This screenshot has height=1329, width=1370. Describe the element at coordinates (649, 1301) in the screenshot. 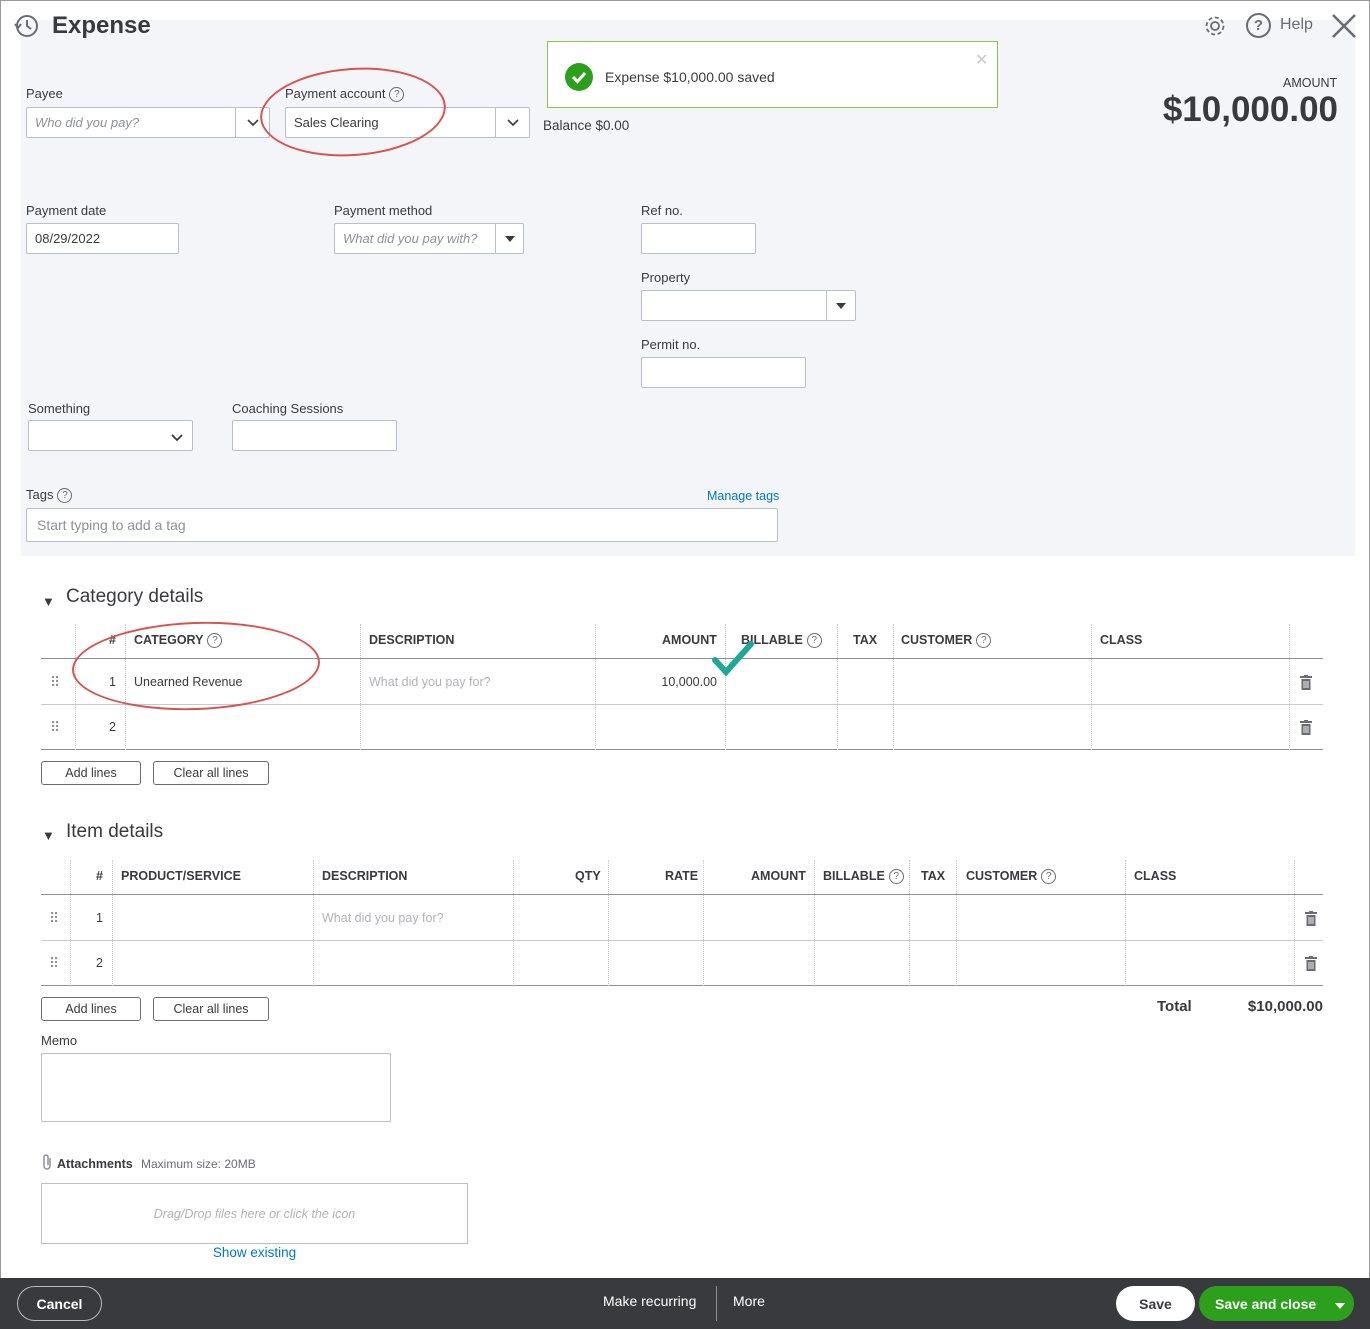

I see `make-recurring-link: Make recurring` at that location.